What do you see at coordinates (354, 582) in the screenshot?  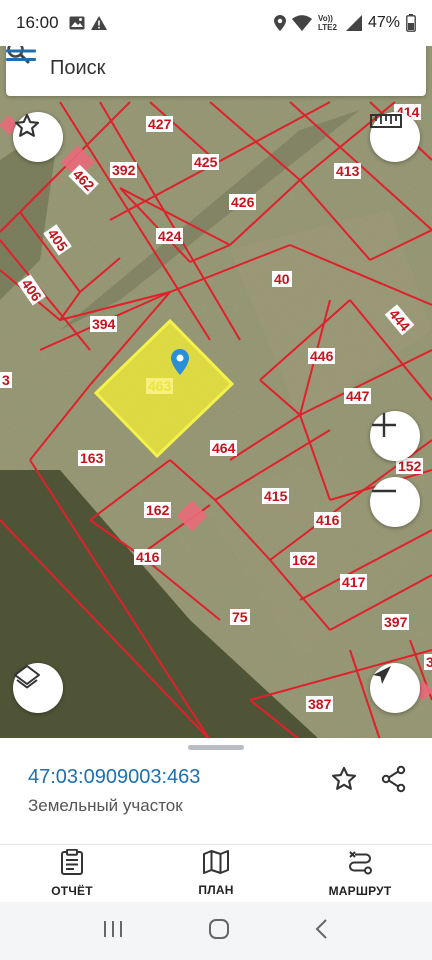 I see `parcel-label: 417` at bounding box center [354, 582].